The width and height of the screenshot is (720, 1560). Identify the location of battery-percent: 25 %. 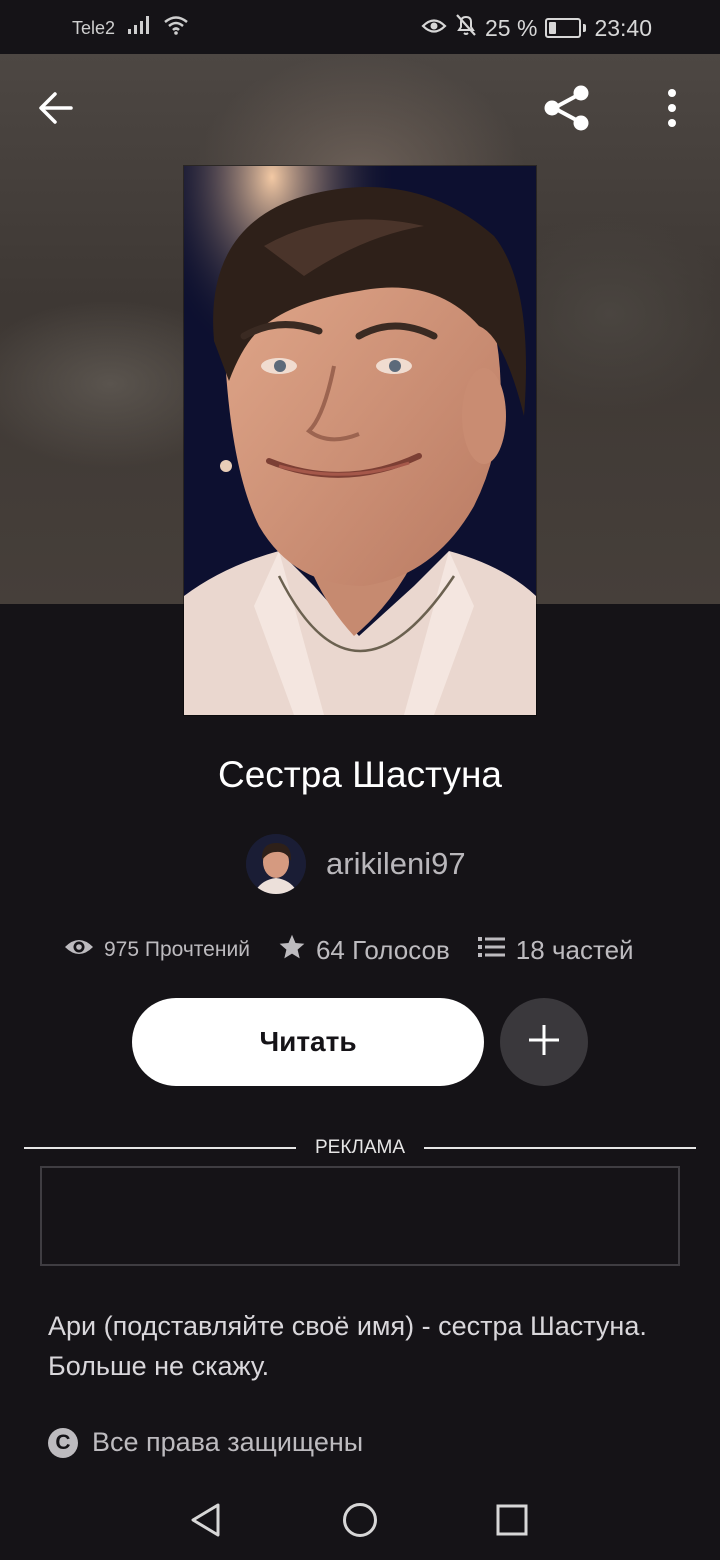
(511, 27).